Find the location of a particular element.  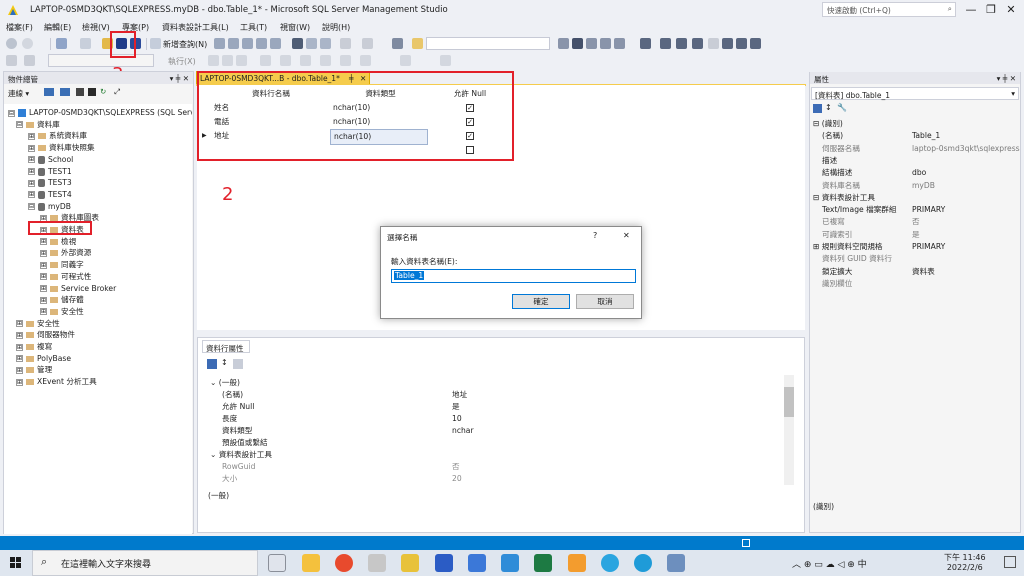

property-value: myDB is located at coordinates (923, 186).